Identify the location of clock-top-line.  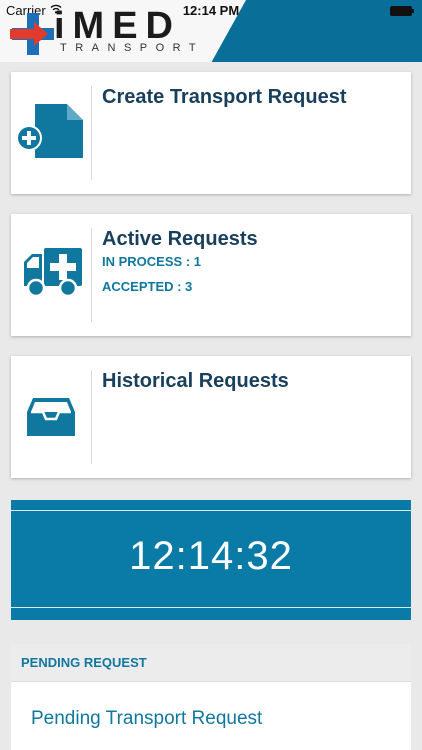
(211, 510).